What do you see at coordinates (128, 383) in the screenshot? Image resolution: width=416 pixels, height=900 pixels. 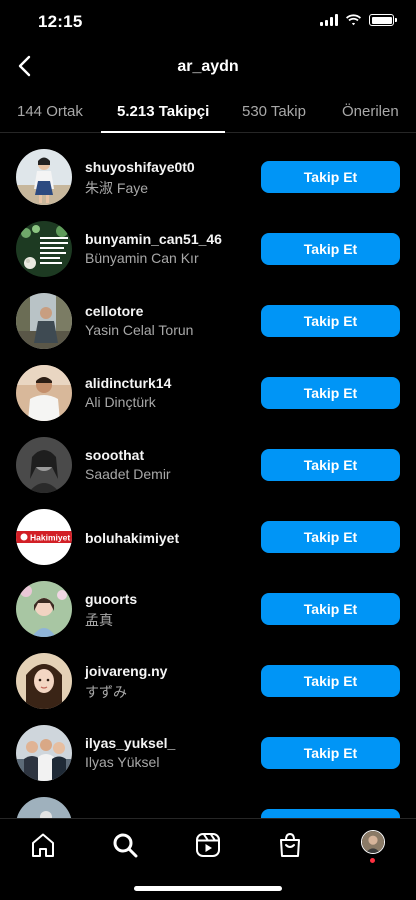 I see `username: alidincturk14` at bounding box center [128, 383].